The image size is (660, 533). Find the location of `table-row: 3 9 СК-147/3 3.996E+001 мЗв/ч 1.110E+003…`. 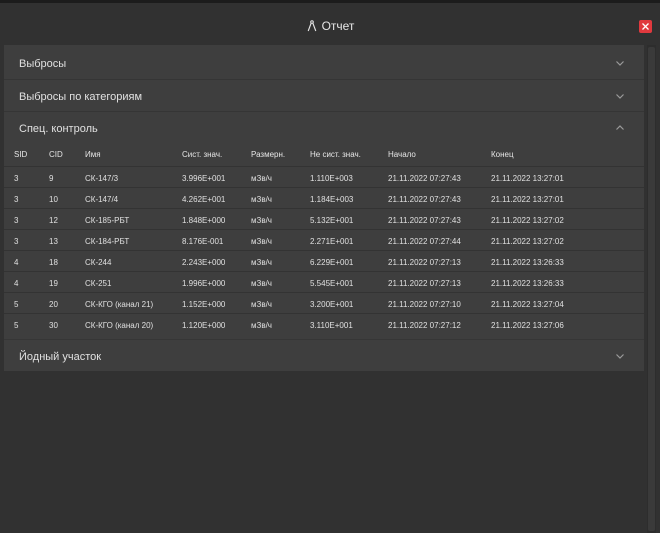

table-row: 3 9 СК-147/3 3.996E+001 мЗв/ч 1.110E+003… is located at coordinates (324, 176).